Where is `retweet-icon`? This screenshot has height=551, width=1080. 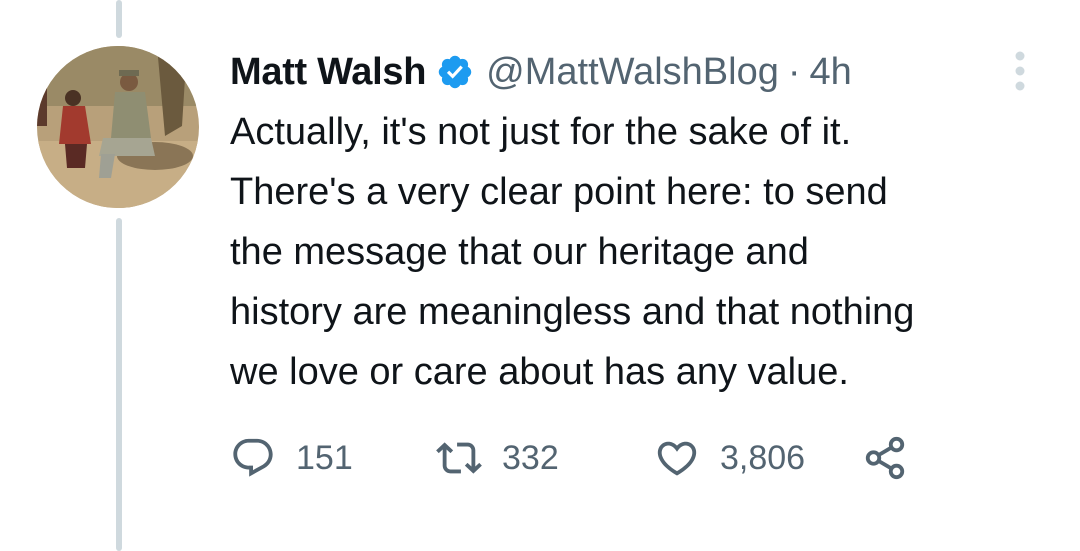 retweet-icon is located at coordinates (459, 458).